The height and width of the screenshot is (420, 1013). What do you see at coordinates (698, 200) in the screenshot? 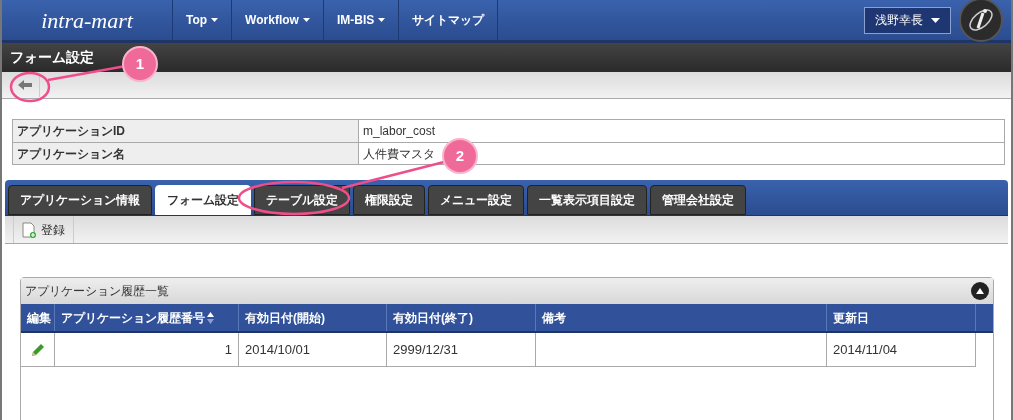
I see `tab: 管理会社設定` at bounding box center [698, 200].